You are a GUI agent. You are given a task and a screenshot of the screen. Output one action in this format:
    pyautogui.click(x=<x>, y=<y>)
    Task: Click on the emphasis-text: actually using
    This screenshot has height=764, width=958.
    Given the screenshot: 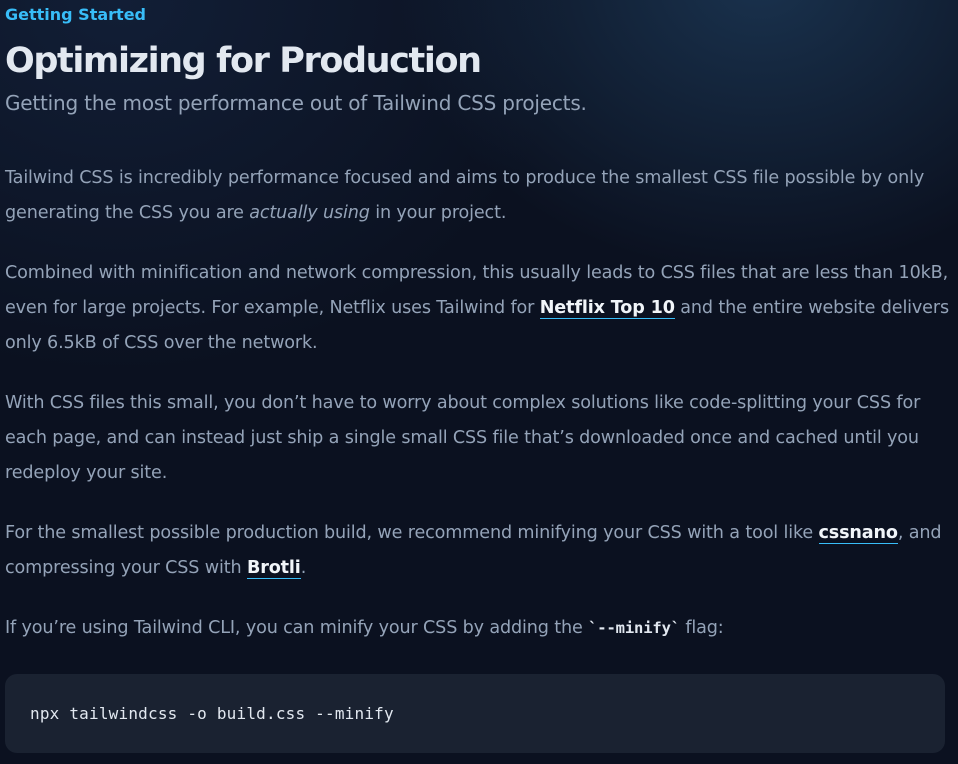 What is the action you would take?
    pyautogui.click(x=309, y=213)
    